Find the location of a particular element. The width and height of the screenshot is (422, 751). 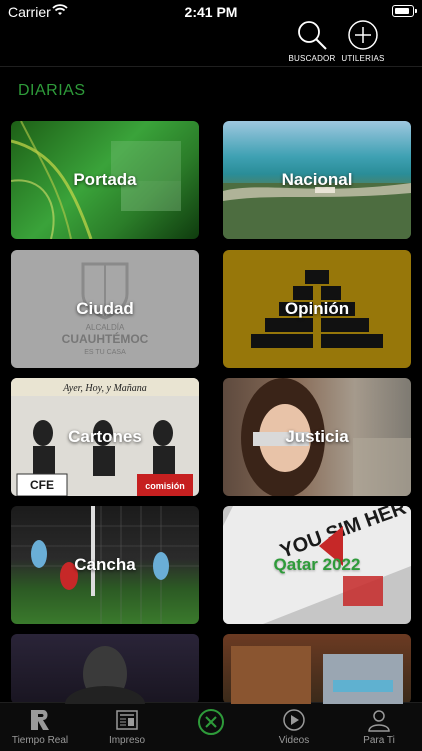

tab-impreso: Impreso is located at coordinates (127, 726).